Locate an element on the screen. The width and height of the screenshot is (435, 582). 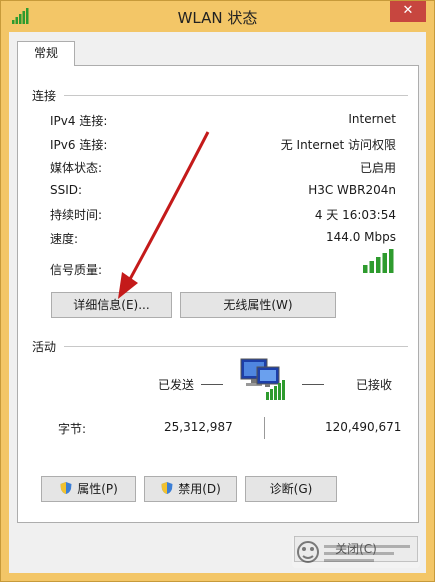
speed-label: 速度: is located at coordinates (64, 239).